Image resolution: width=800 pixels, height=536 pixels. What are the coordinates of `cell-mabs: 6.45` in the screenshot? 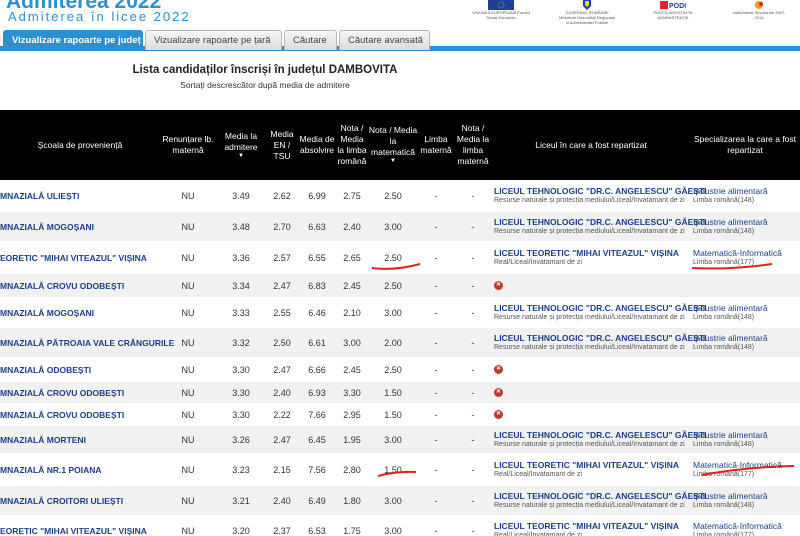 It's located at (317, 439).